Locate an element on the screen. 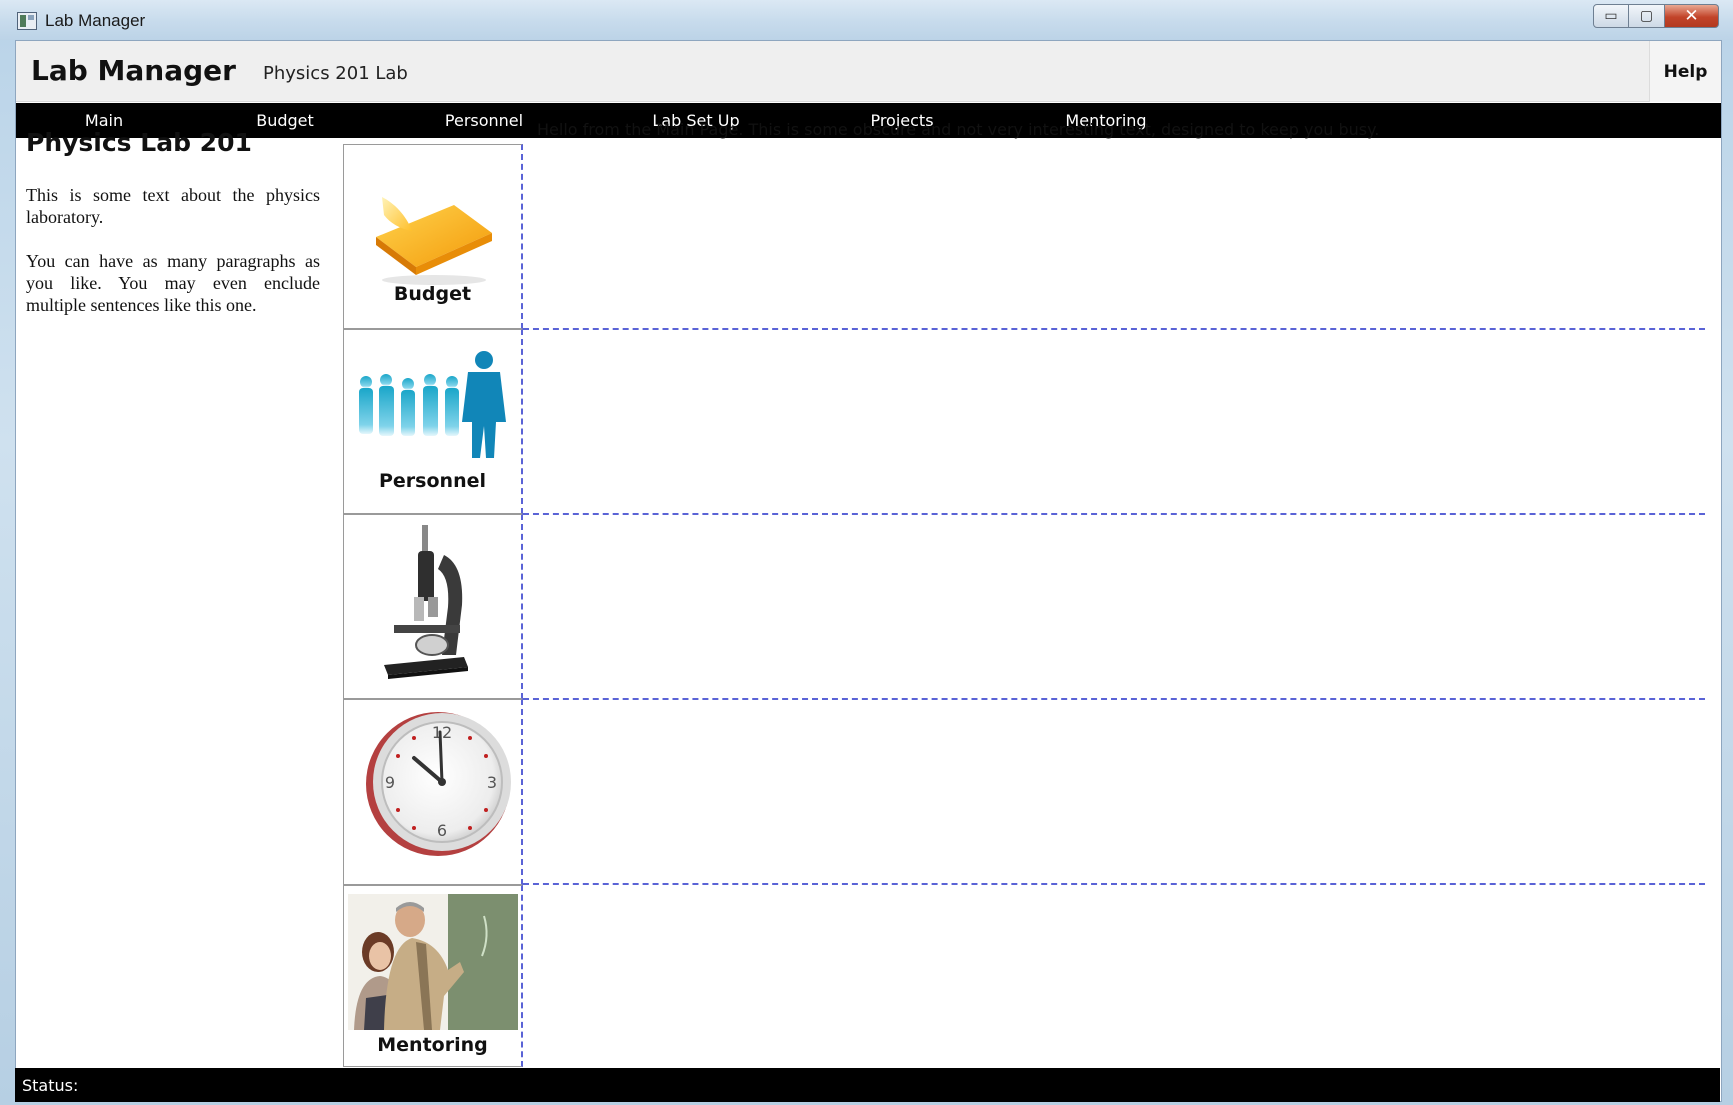  close-button: ✕ is located at coordinates (1692, 16).